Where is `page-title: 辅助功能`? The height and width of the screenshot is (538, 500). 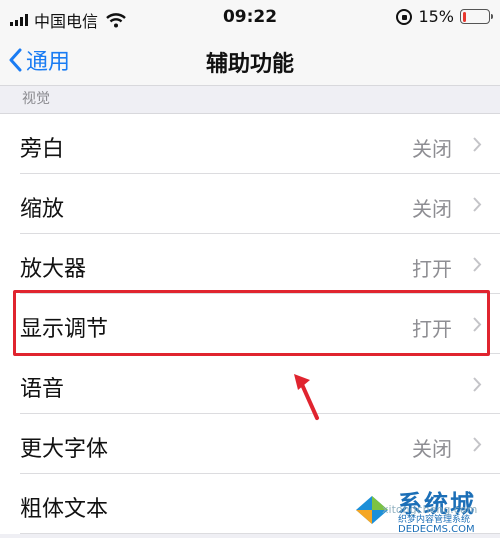
page-title: 辅助功能 is located at coordinates (249, 64).